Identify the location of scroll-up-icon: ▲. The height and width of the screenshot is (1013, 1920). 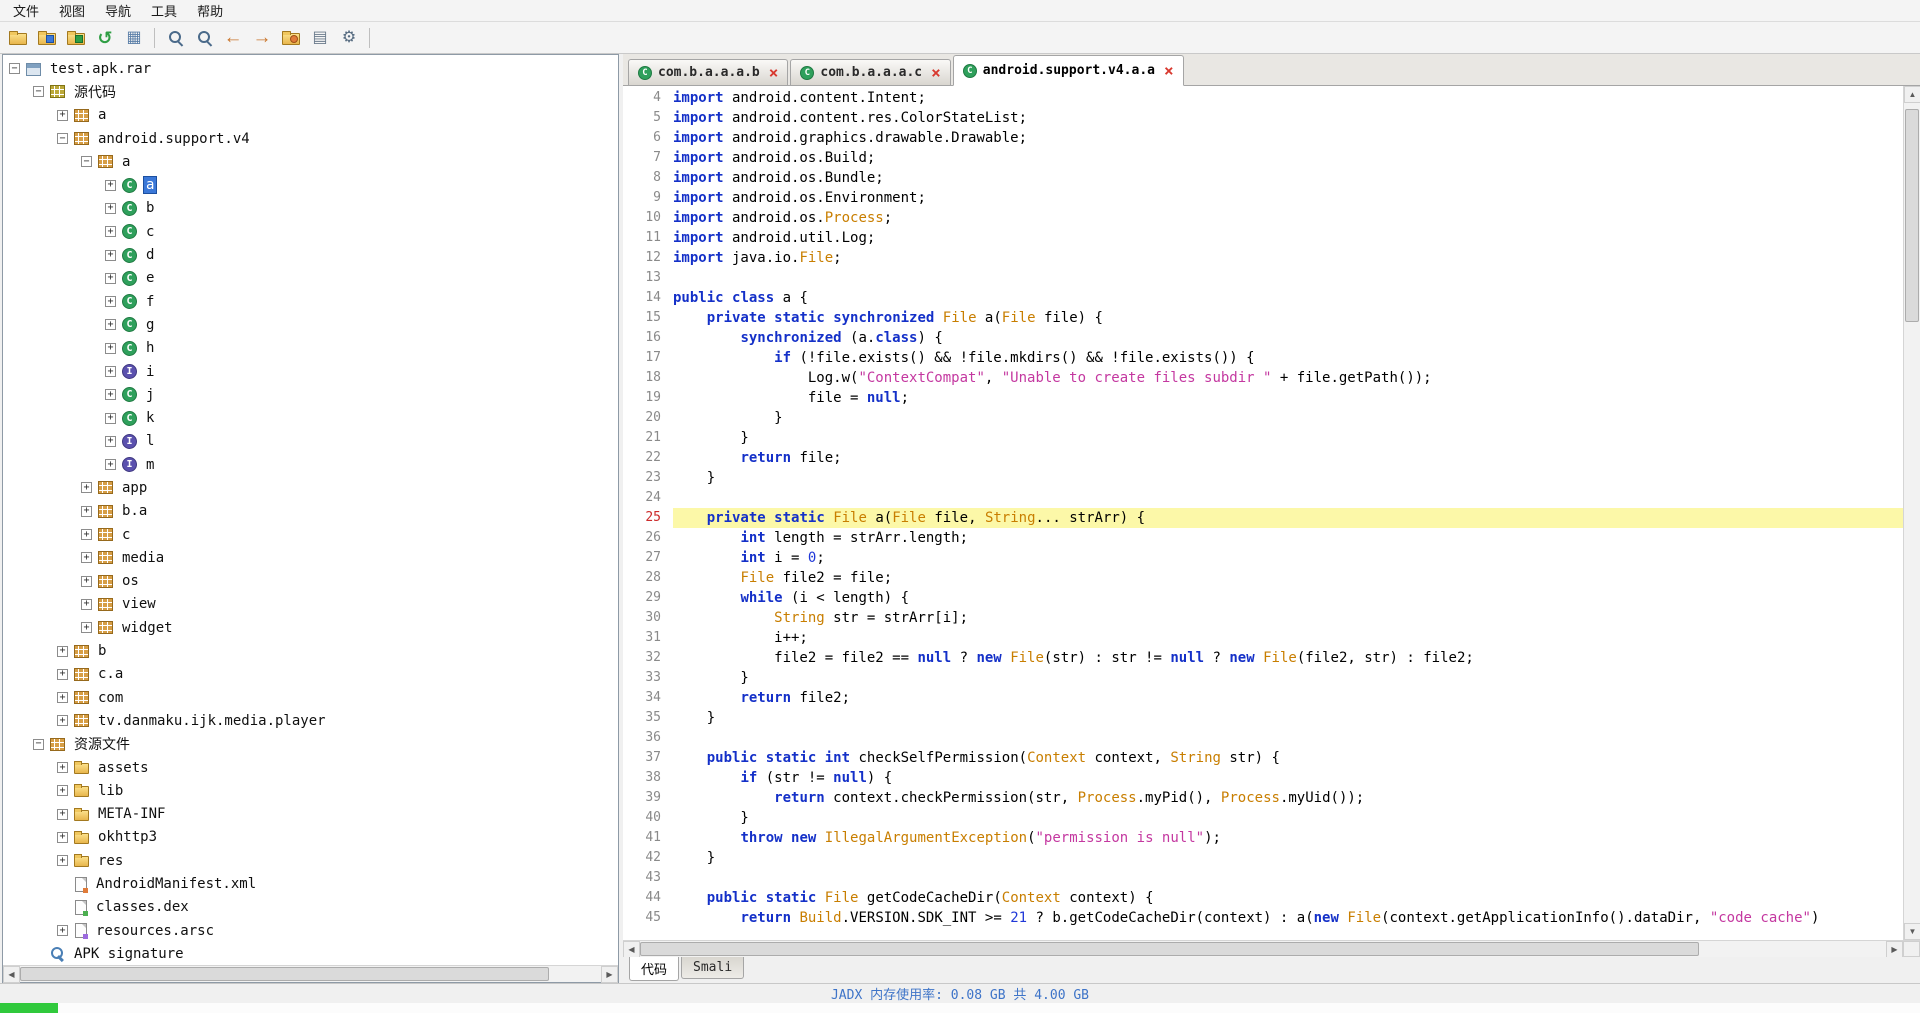
(1912, 94).